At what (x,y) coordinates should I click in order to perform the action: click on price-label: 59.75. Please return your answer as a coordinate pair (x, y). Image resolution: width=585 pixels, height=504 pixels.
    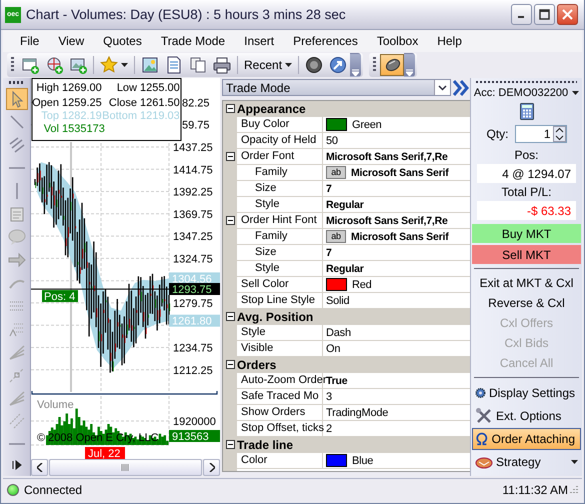
    Looking at the image, I should click on (196, 126).